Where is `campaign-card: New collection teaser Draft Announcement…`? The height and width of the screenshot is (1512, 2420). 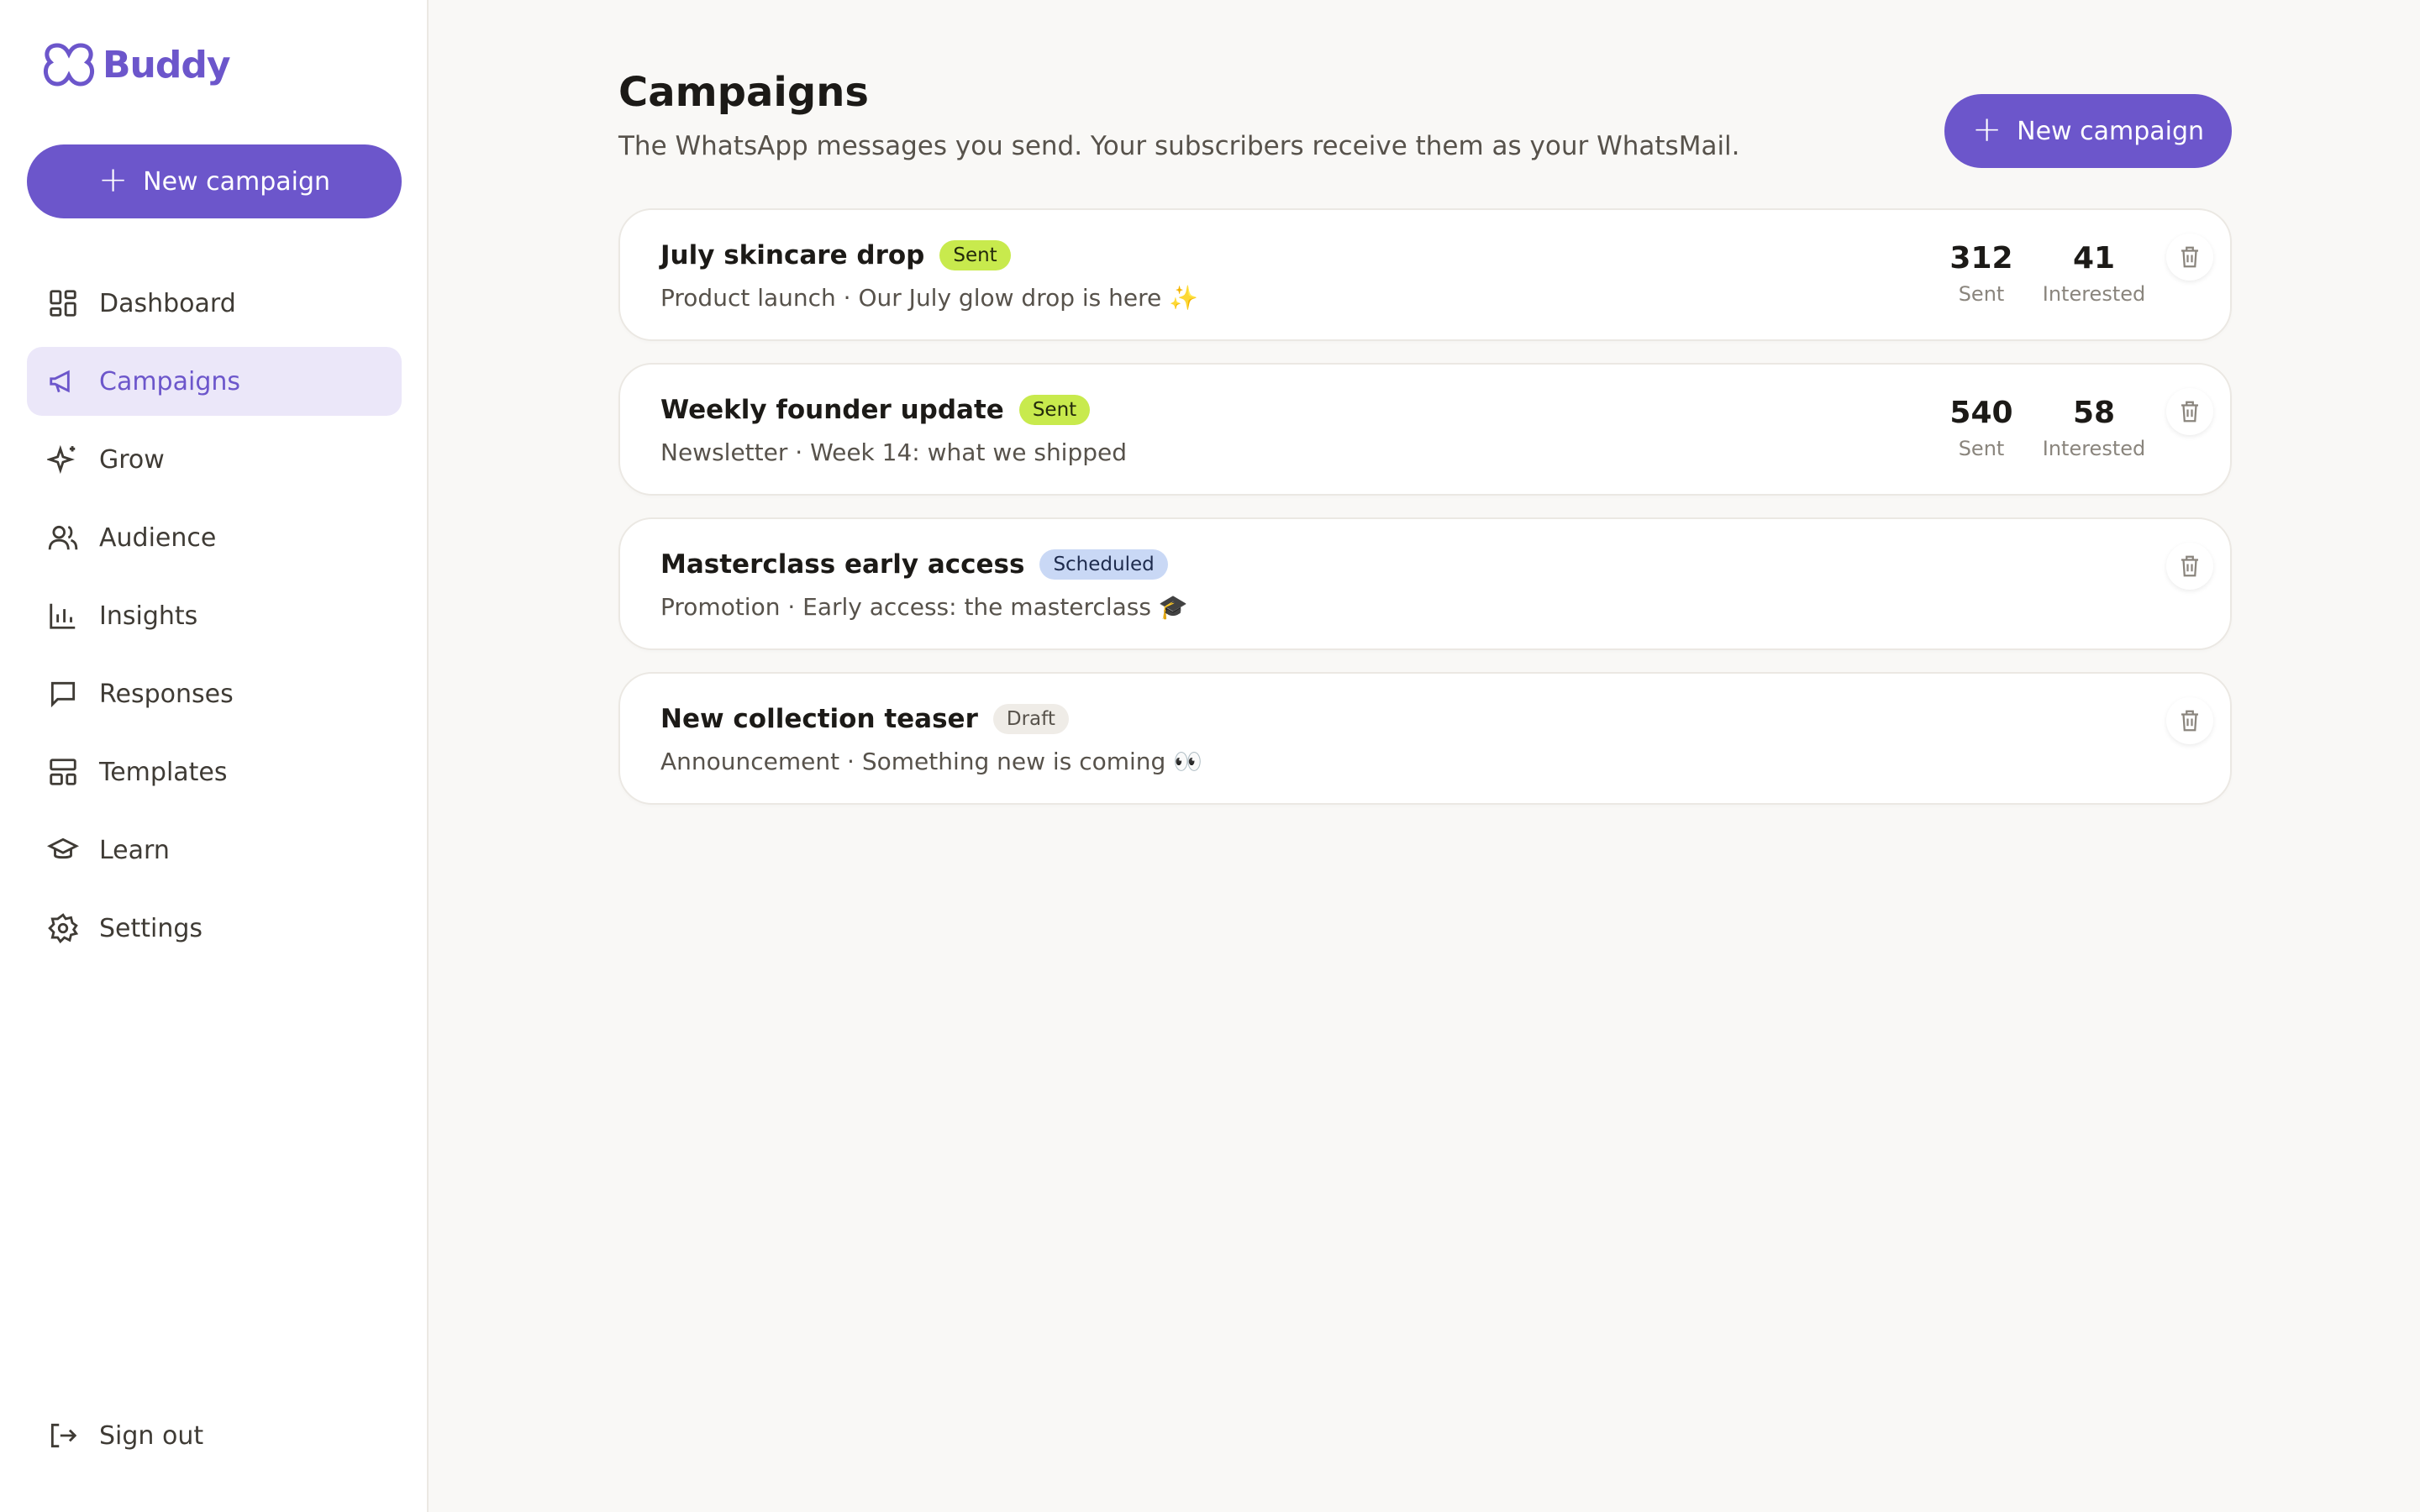
campaign-card: New collection teaser Draft Announcement… is located at coordinates (1425, 738).